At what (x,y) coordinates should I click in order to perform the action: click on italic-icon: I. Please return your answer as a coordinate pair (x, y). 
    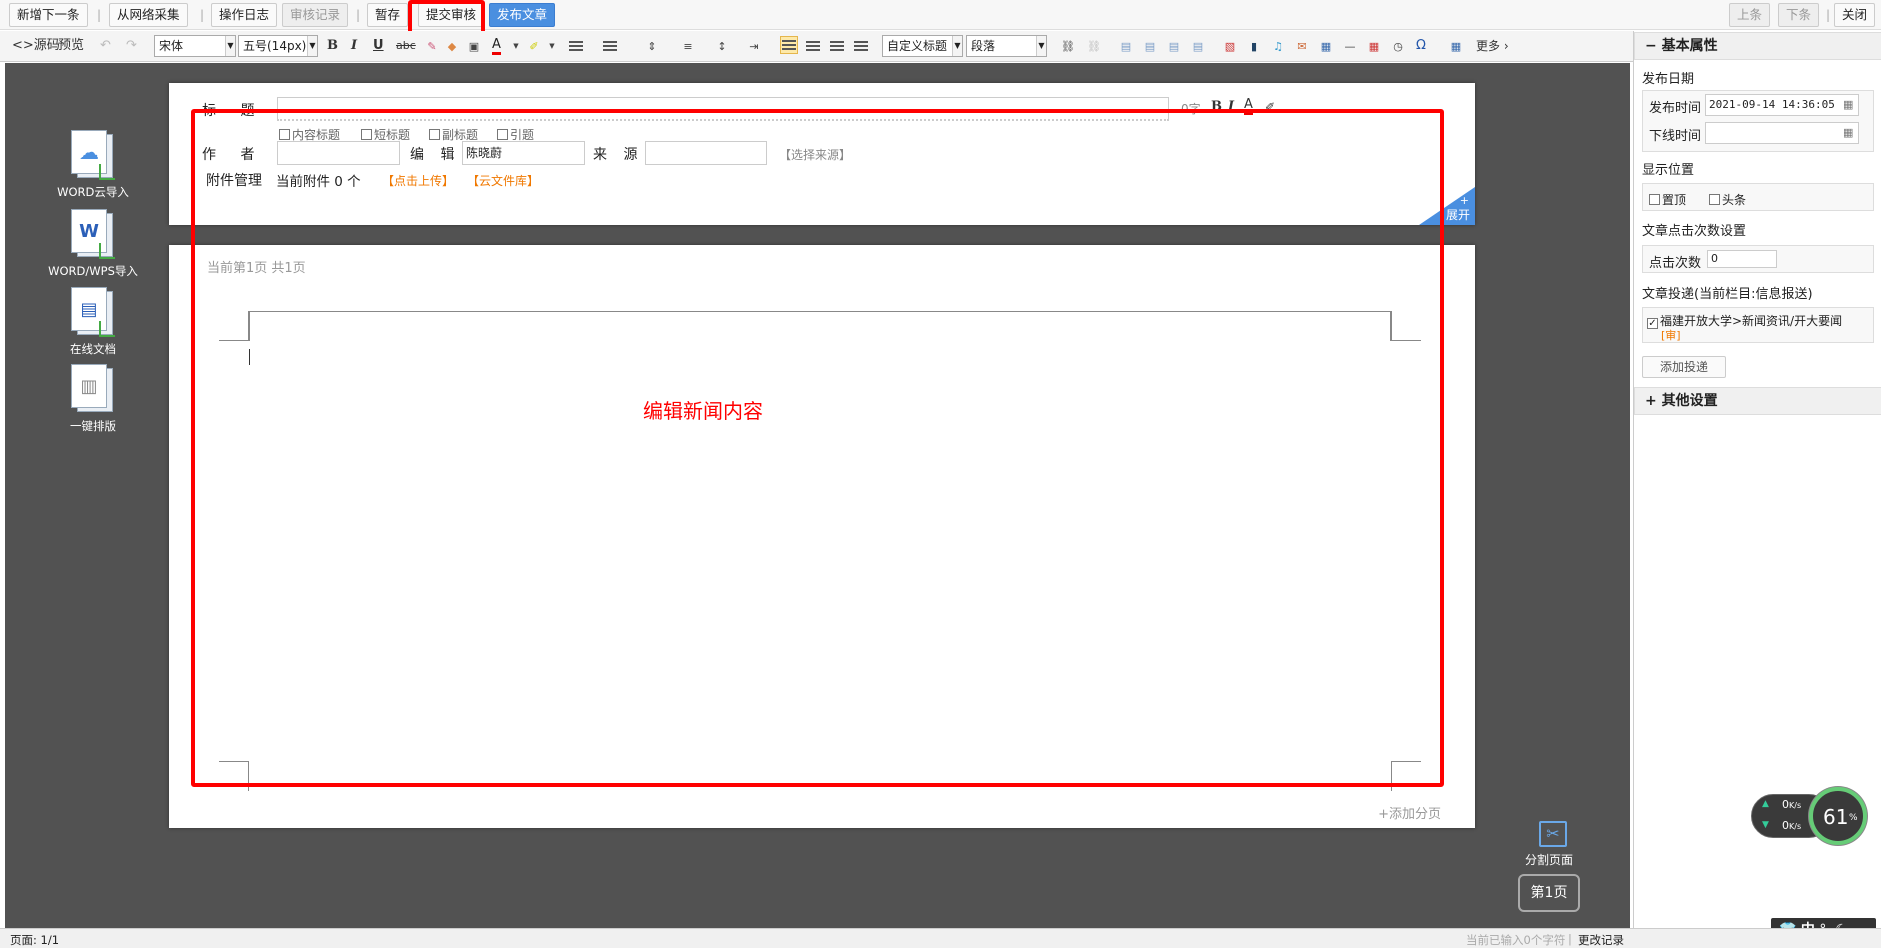
    Looking at the image, I should click on (354, 46).